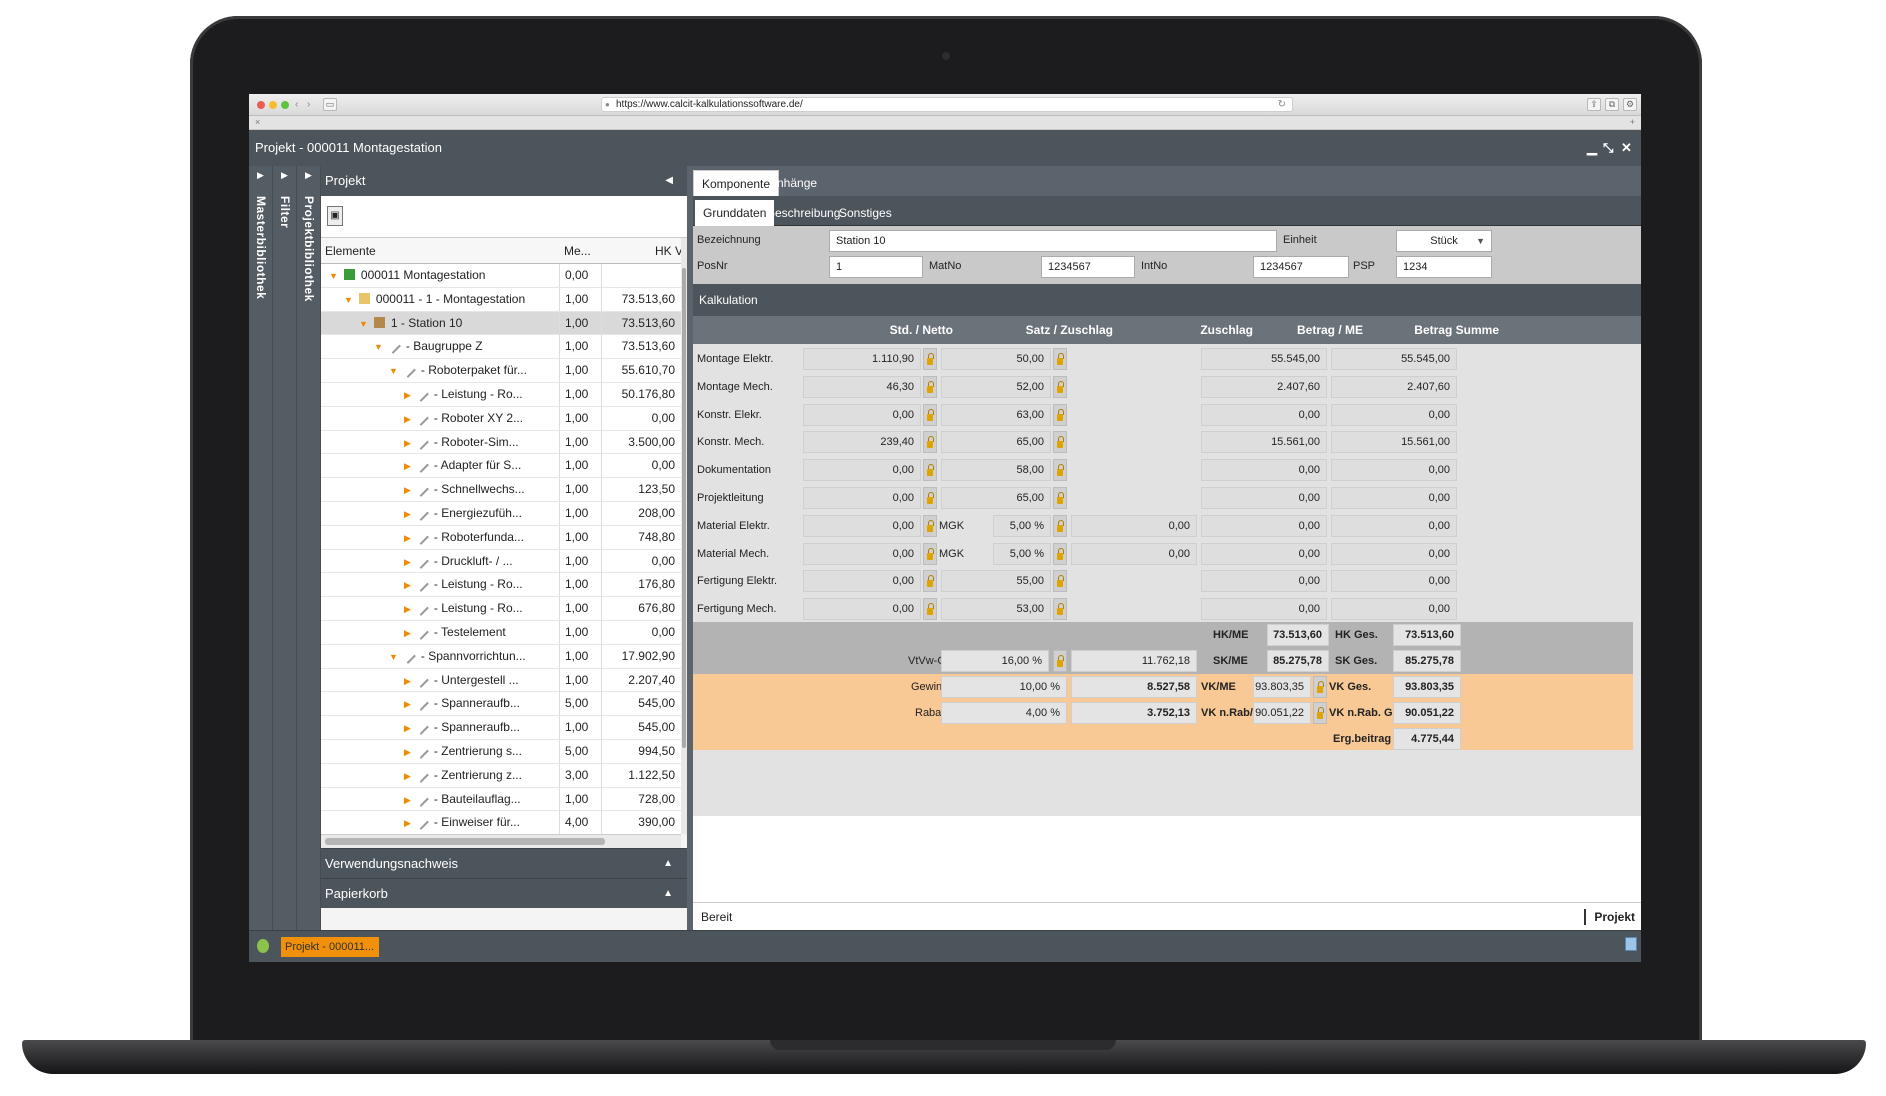 The height and width of the screenshot is (1096, 1886). I want to click on tree-node: ▼ 000011 Montagestation, so click(439, 276).